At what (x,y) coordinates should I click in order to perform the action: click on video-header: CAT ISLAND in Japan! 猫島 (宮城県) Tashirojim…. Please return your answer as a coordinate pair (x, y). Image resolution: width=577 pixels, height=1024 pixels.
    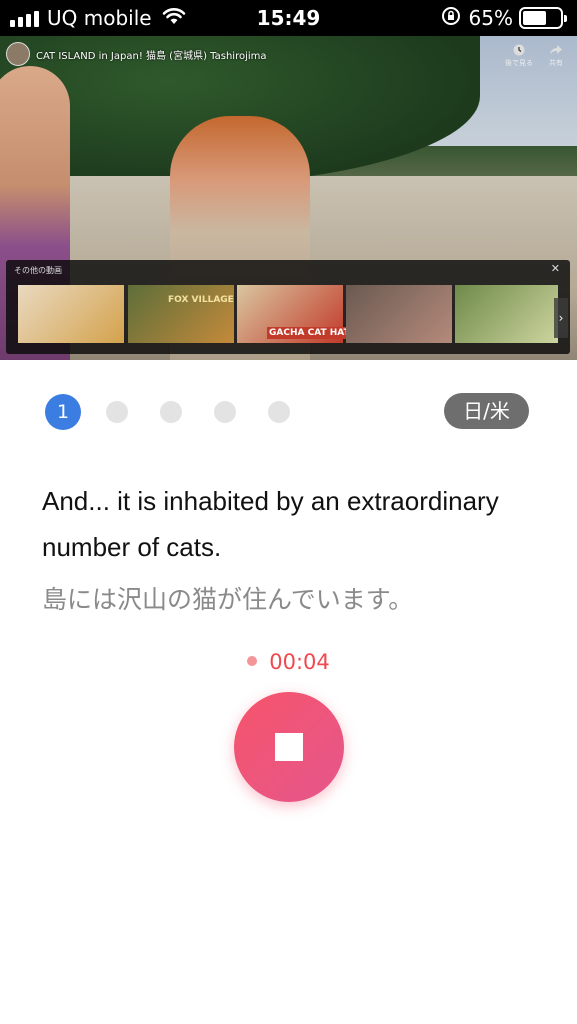
    Looking at the image, I should click on (136, 54).